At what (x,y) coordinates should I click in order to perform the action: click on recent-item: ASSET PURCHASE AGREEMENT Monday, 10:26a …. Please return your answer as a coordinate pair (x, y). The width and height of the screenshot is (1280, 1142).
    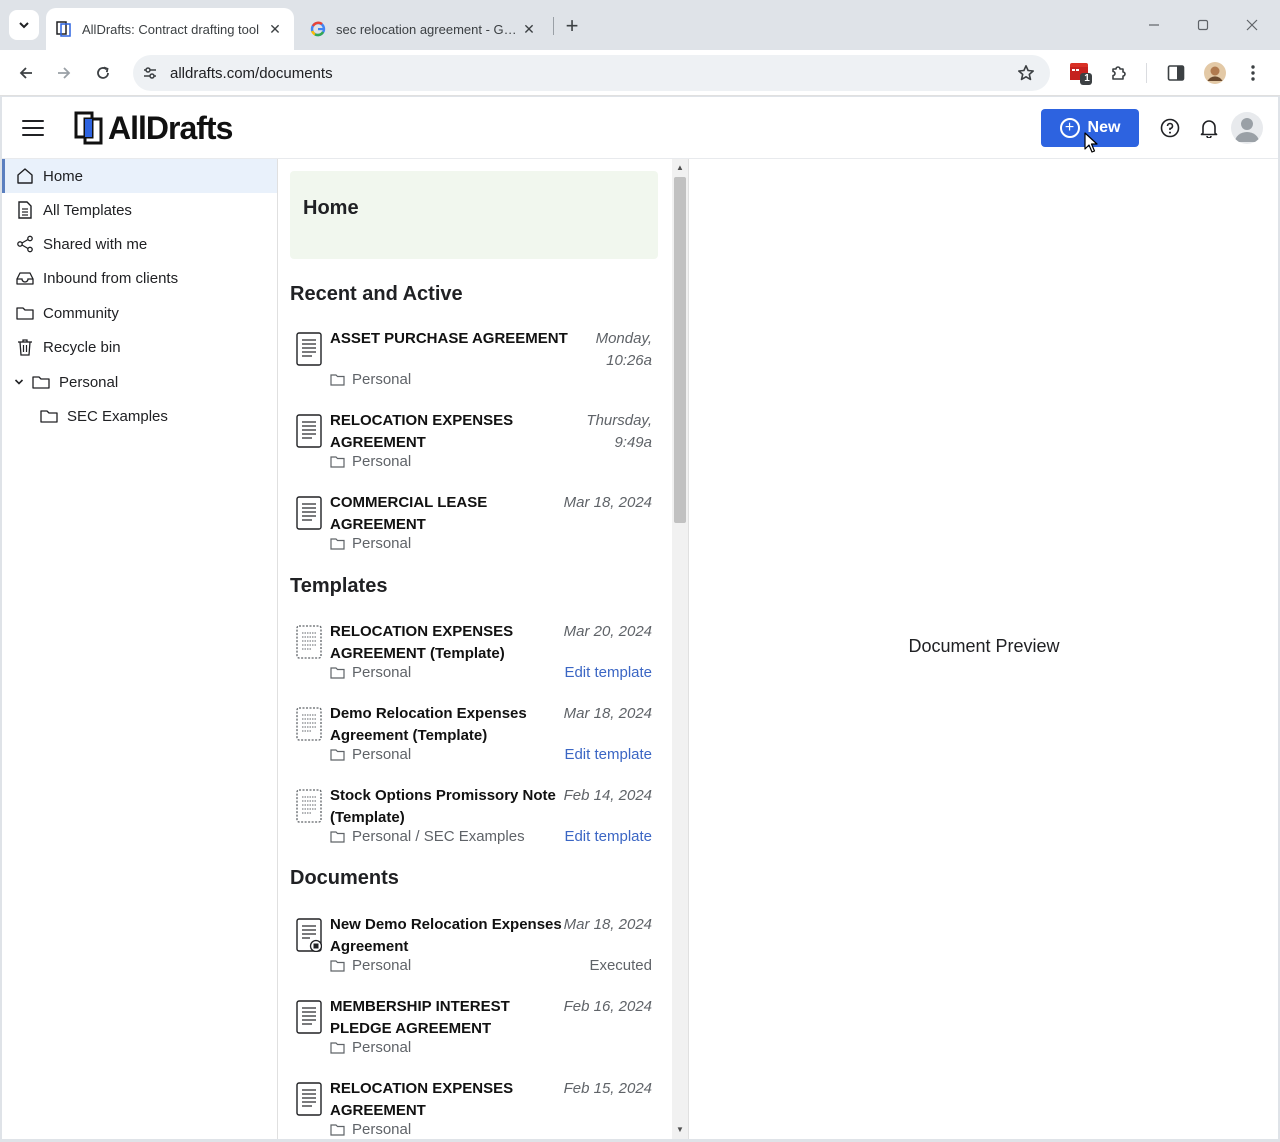
    Looking at the image, I should click on (472, 362).